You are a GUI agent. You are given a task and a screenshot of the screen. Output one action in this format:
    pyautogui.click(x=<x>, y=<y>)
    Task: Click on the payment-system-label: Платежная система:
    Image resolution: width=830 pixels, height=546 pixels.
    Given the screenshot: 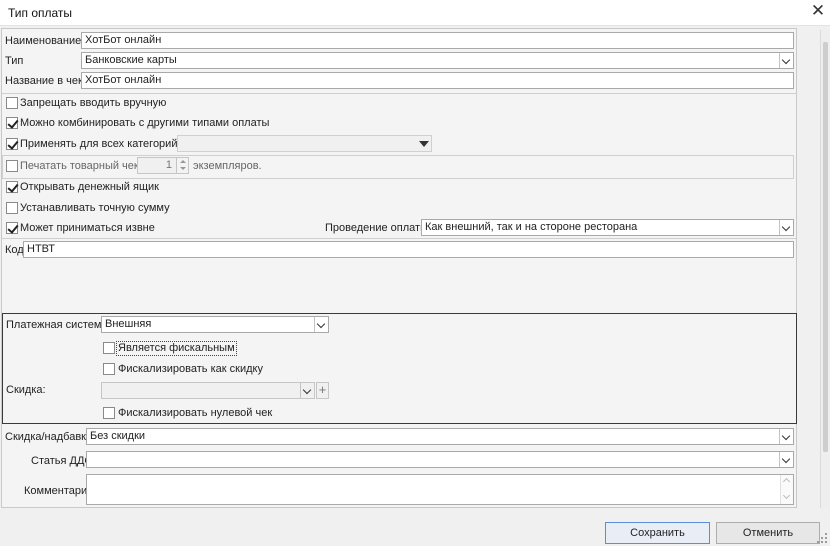 What is the action you would take?
    pyautogui.click(x=58, y=325)
    